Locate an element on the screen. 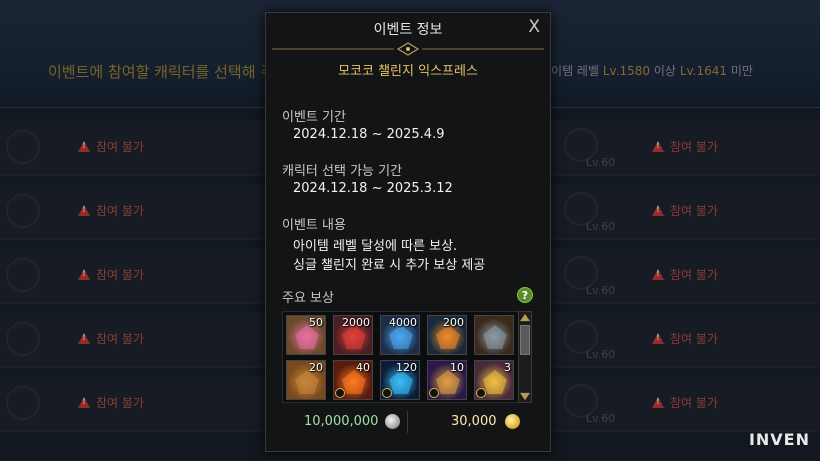 This screenshot has height=461, width=820. content-line: 싱글 챌린지 완료 시 추가 보상 제공 is located at coordinates (389, 265).